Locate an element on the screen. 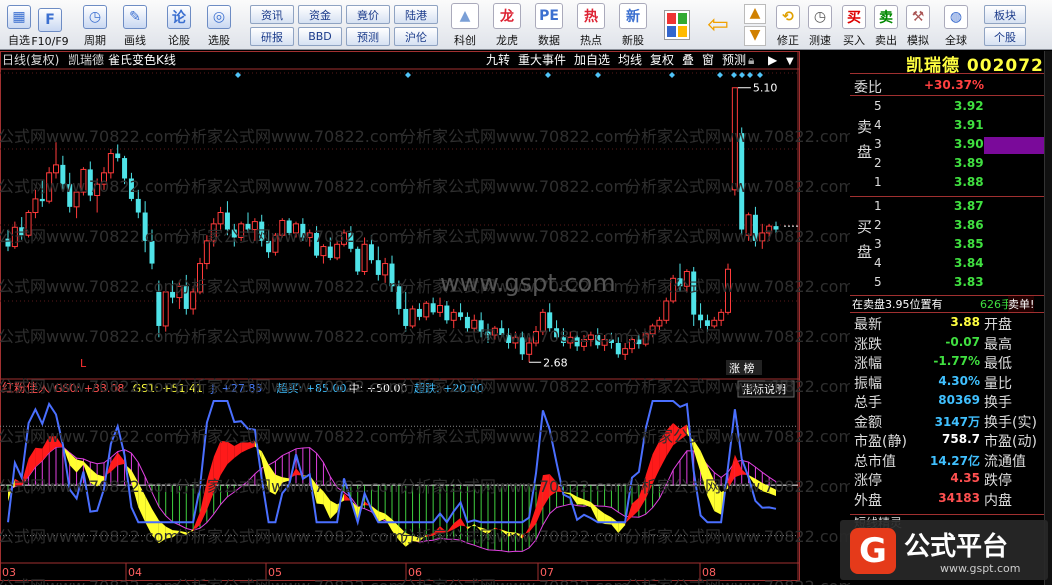 Image resolution: width=1052 pixels, height=585 pixels. high-label: 5.10 is located at coordinates (765, 88).